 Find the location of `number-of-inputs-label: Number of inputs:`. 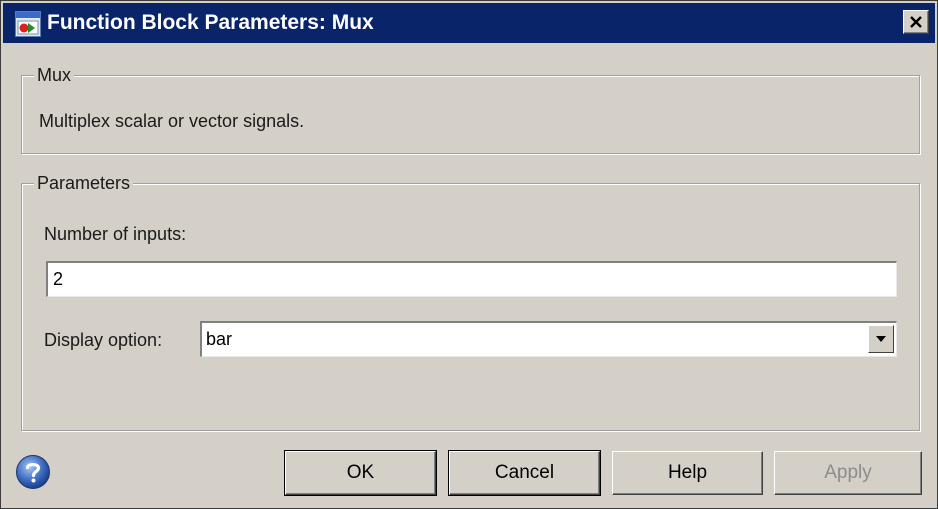

number-of-inputs-label: Number of inputs: is located at coordinates (115, 234).